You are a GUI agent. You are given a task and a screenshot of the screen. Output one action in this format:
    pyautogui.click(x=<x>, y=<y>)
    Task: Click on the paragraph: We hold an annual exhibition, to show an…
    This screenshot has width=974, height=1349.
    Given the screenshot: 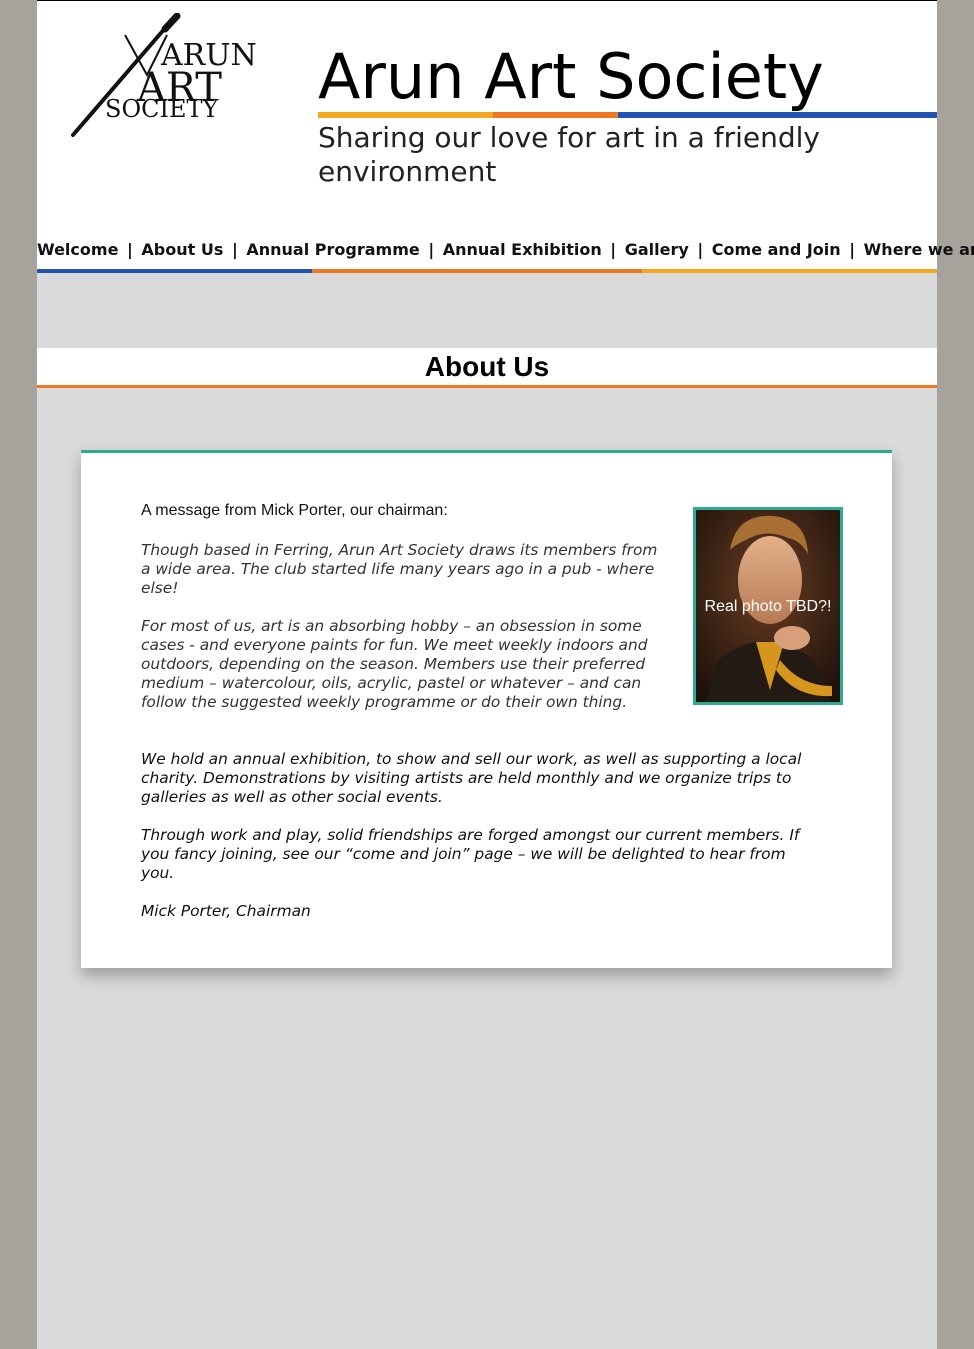 What is the action you would take?
    pyautogui.click(x=471, y=778)
    